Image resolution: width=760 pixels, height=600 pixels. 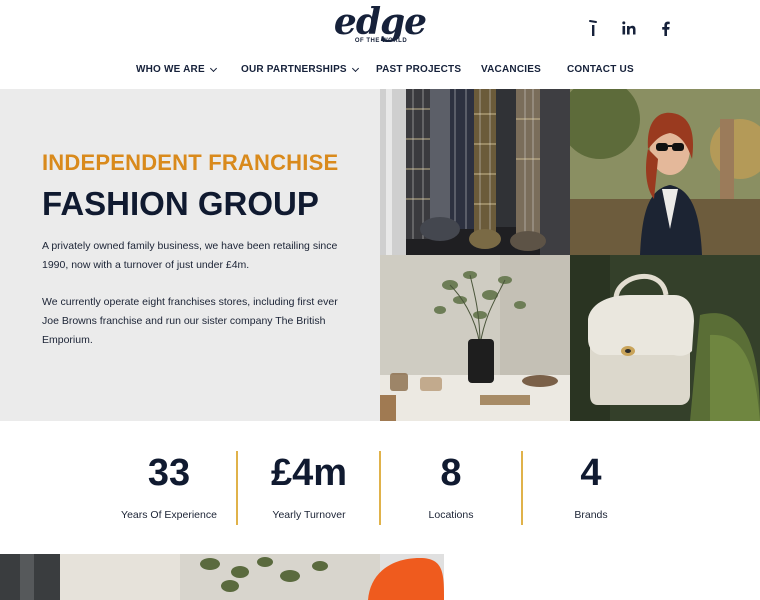 I want to click on nav-label: WHO WE ARE, so click(x=170, y=69).